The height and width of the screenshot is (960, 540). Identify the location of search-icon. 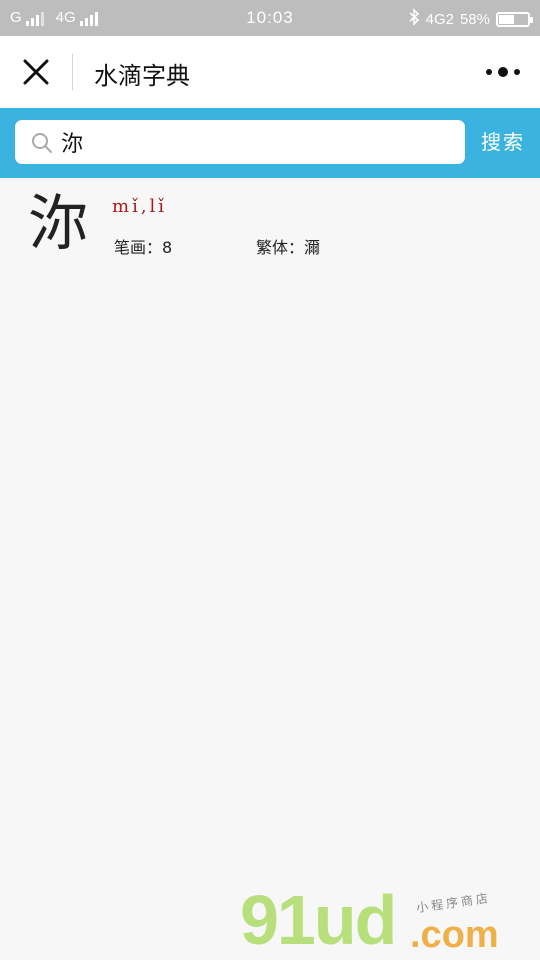
(42, 143).